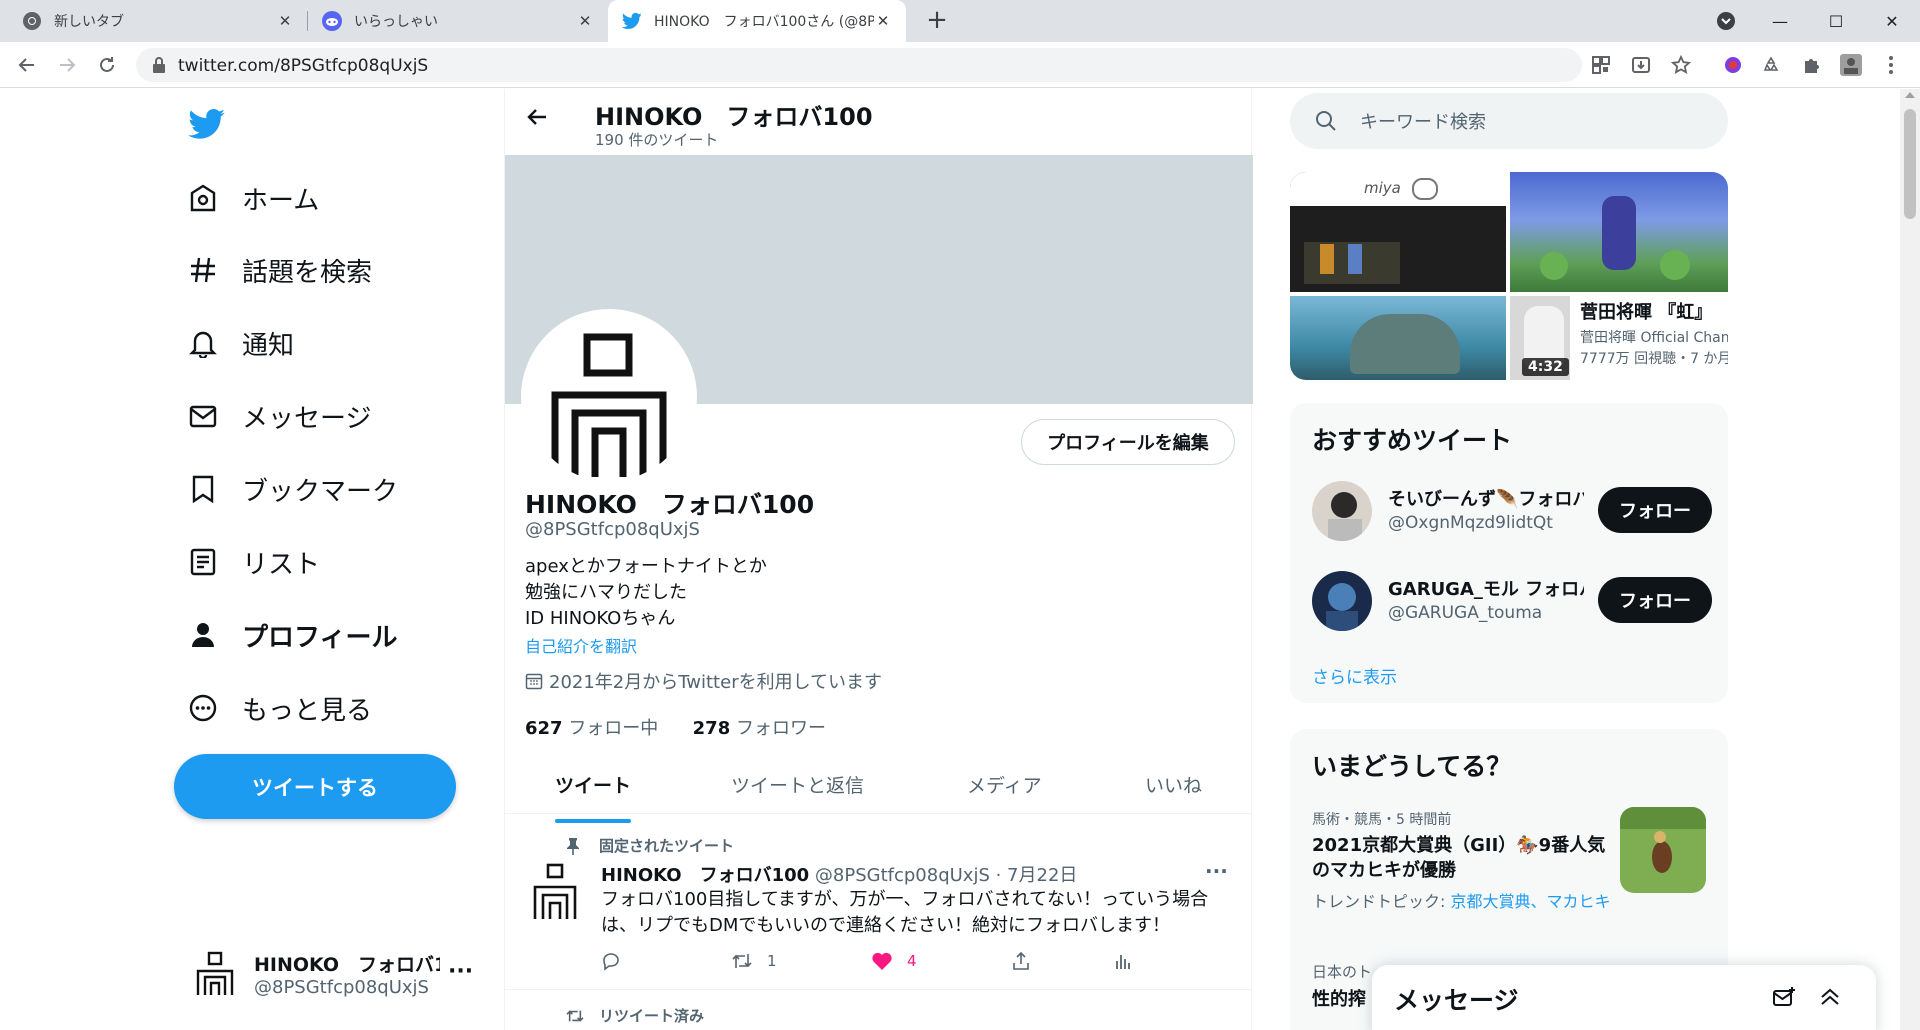 The width and height of the screenshot is (1920, 1030). I want to click on who-to-follow-item: GARUGA_モル フォロバ100 @GARUGA_touma フォロー, so click(1512, 603).